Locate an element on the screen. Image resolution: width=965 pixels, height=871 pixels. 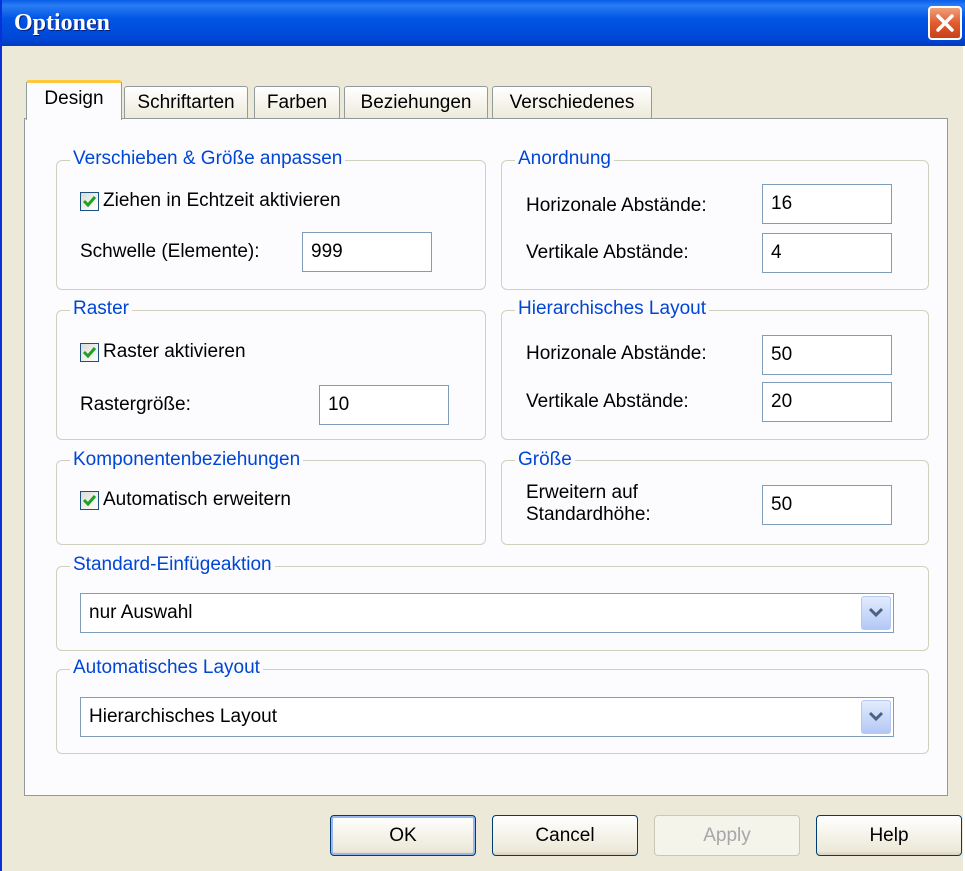
hierarchical-vertical-input: 20 is located at coordinates (827, 402).